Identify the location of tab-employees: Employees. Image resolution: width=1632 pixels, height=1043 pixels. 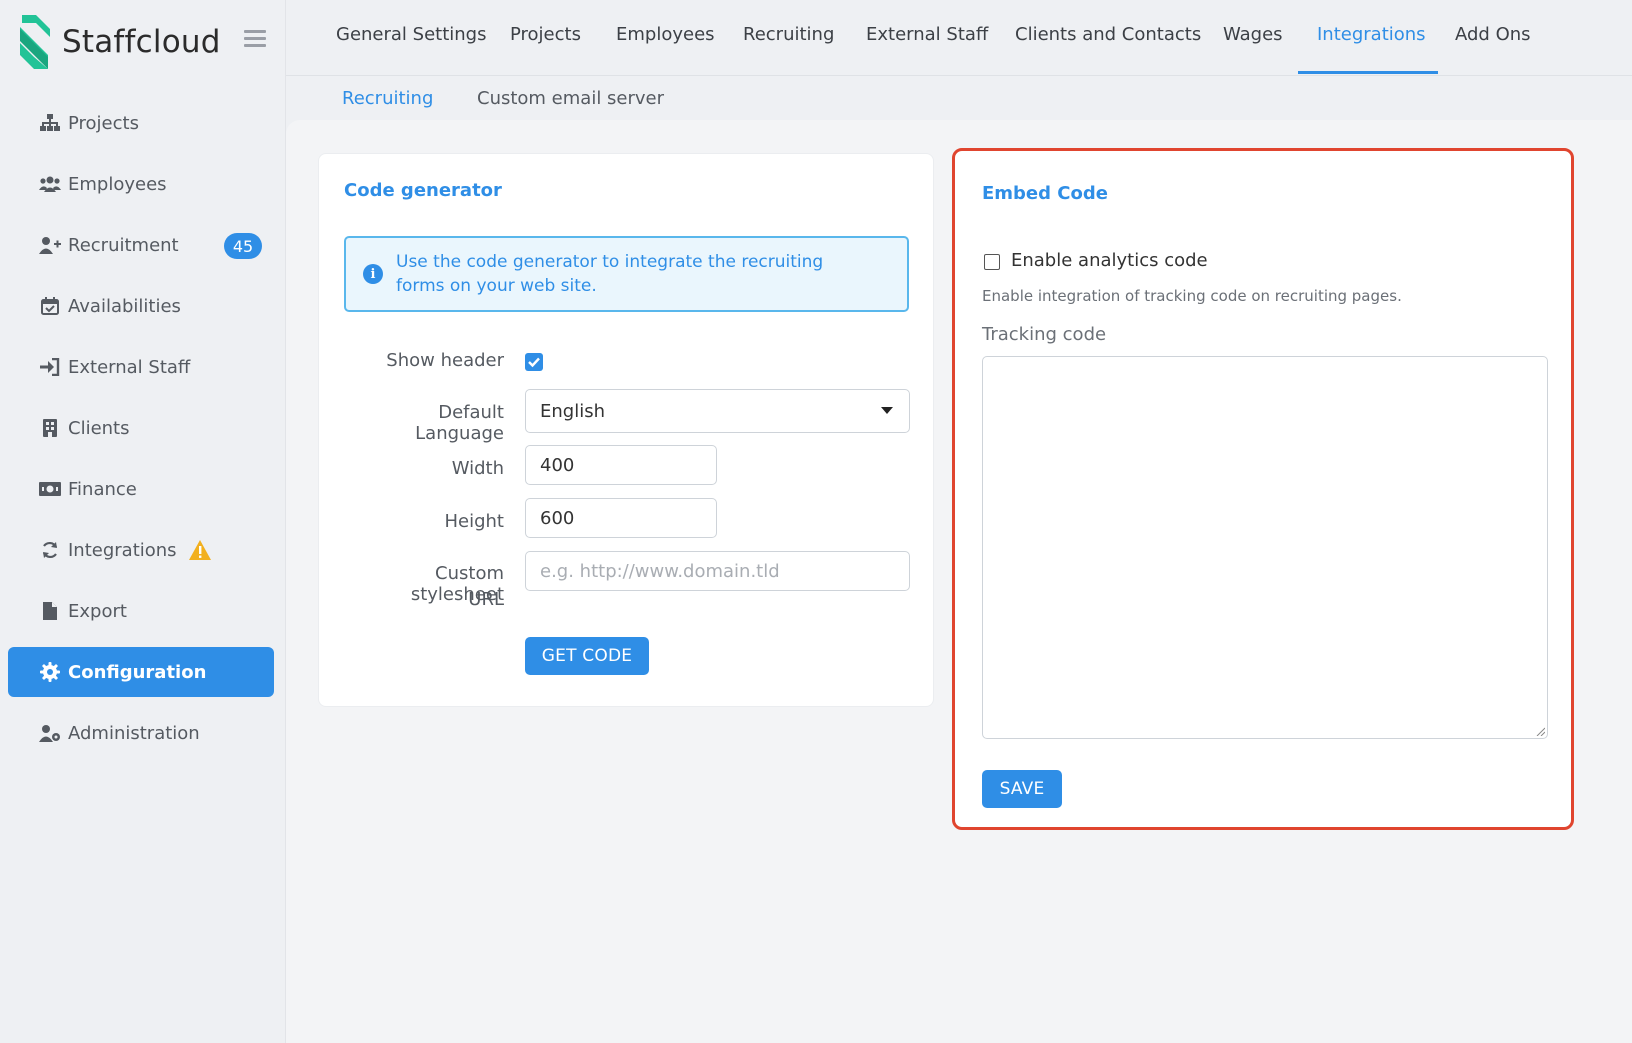
(665, 34).